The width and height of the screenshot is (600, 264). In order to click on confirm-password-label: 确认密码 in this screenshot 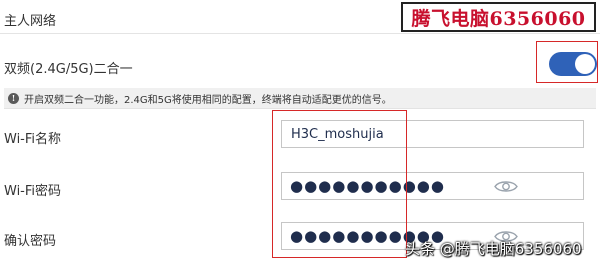, I will do `click(30, 241)`.